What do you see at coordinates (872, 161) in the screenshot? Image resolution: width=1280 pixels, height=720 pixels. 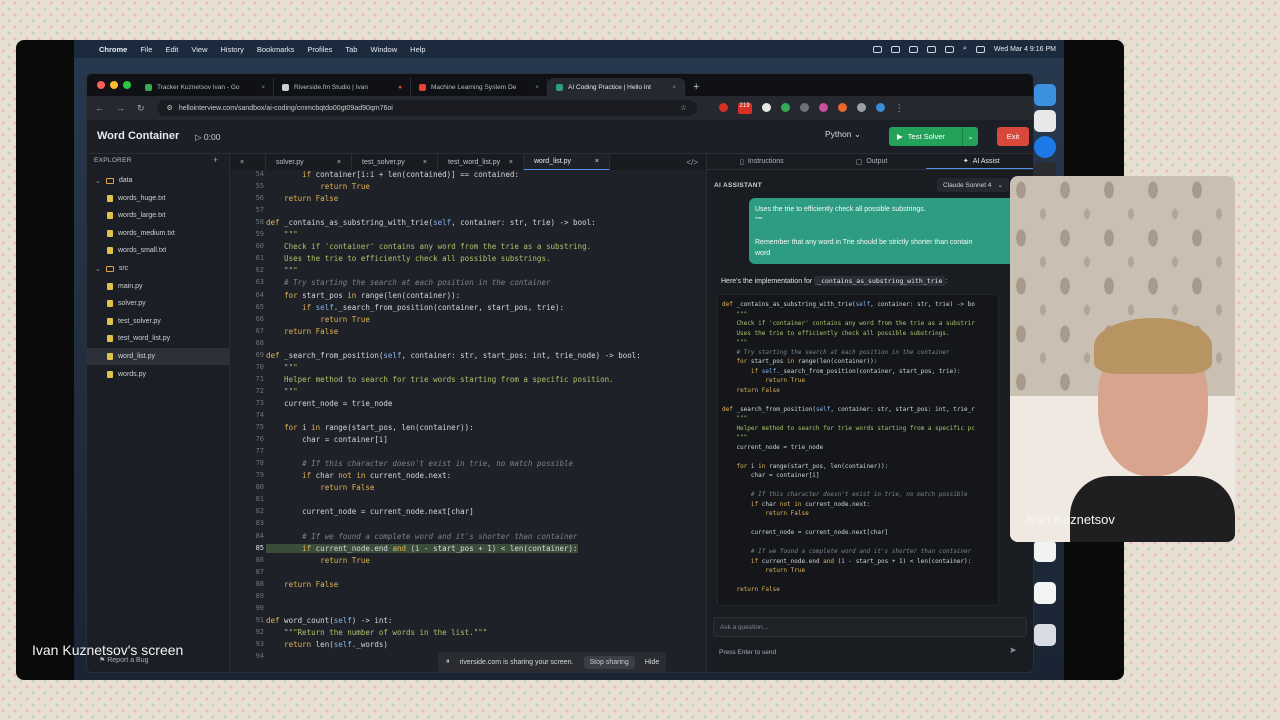 I see `tab-output: ▢ Output` at bounding box center [872, 161].